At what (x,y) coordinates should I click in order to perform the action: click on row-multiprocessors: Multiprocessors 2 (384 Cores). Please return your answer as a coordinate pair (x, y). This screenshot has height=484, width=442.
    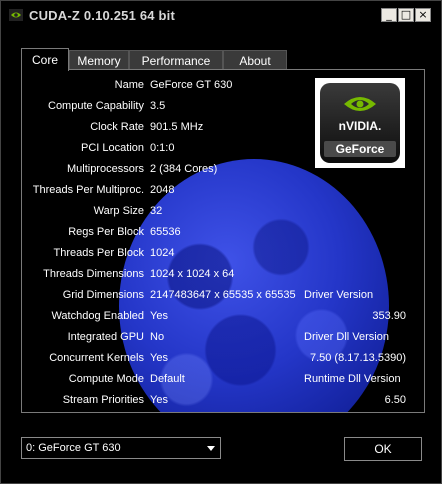
    Looking at the image, I should click on (223, 169).